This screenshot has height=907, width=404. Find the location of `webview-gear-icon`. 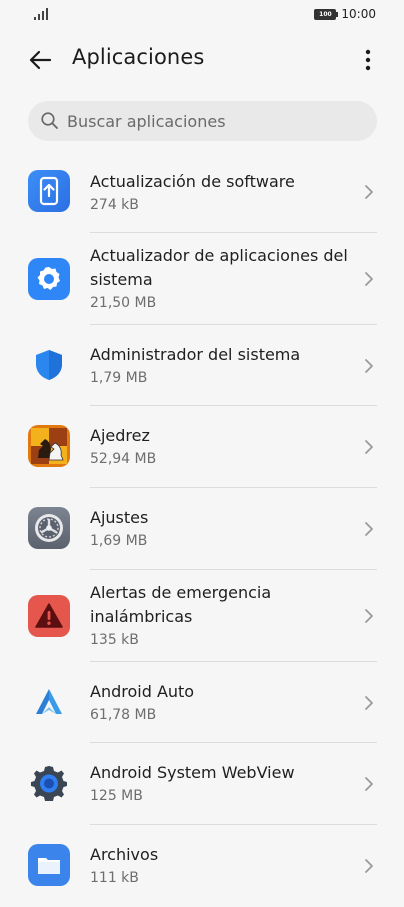

webview-gear-icon is located at coordinates (49, 783).